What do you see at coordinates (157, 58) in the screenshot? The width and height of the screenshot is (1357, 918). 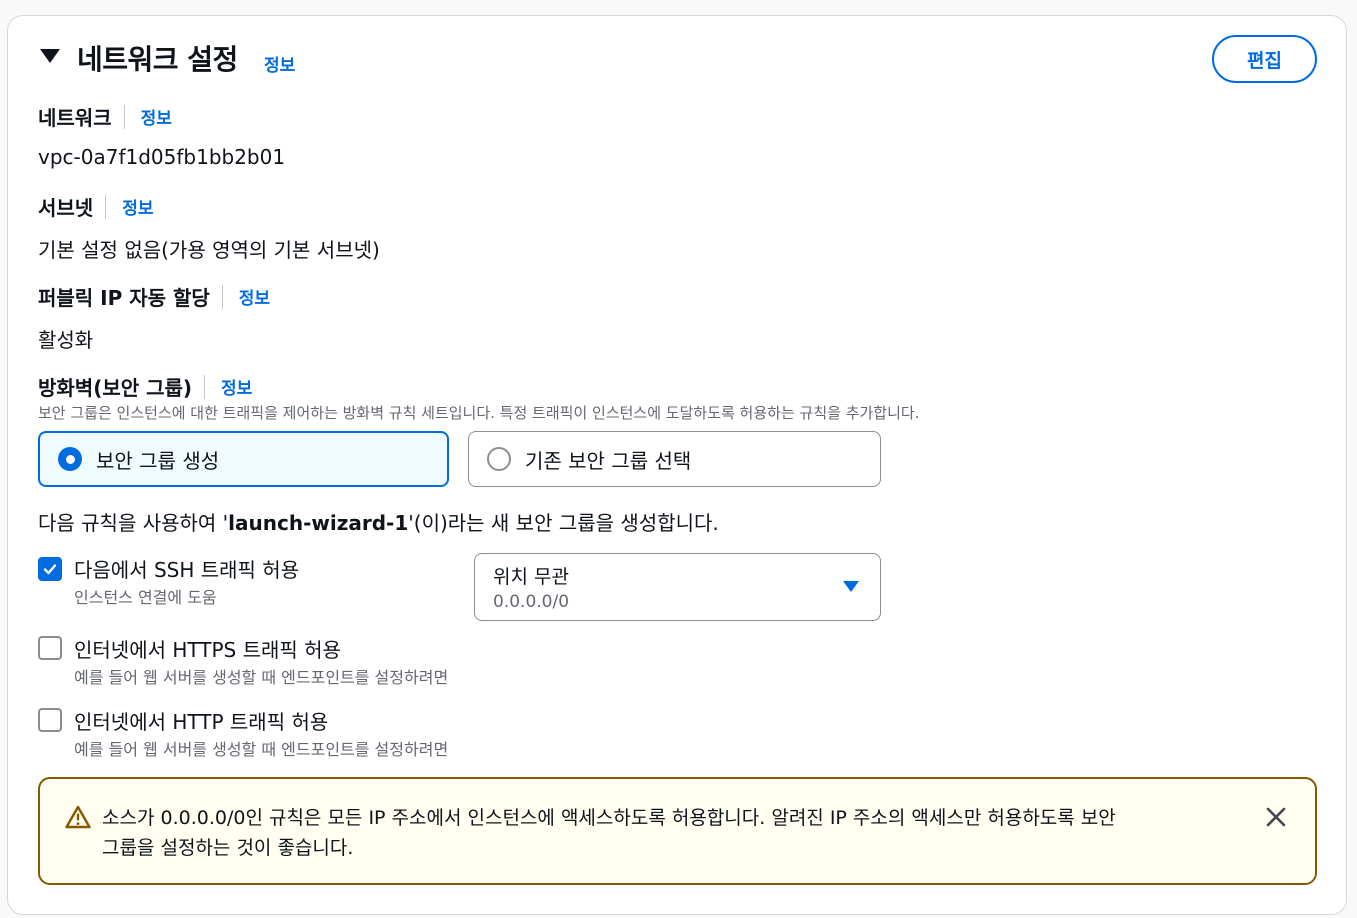 I see `section-title: 네트워크 설정` at bounding box center [157, 58].